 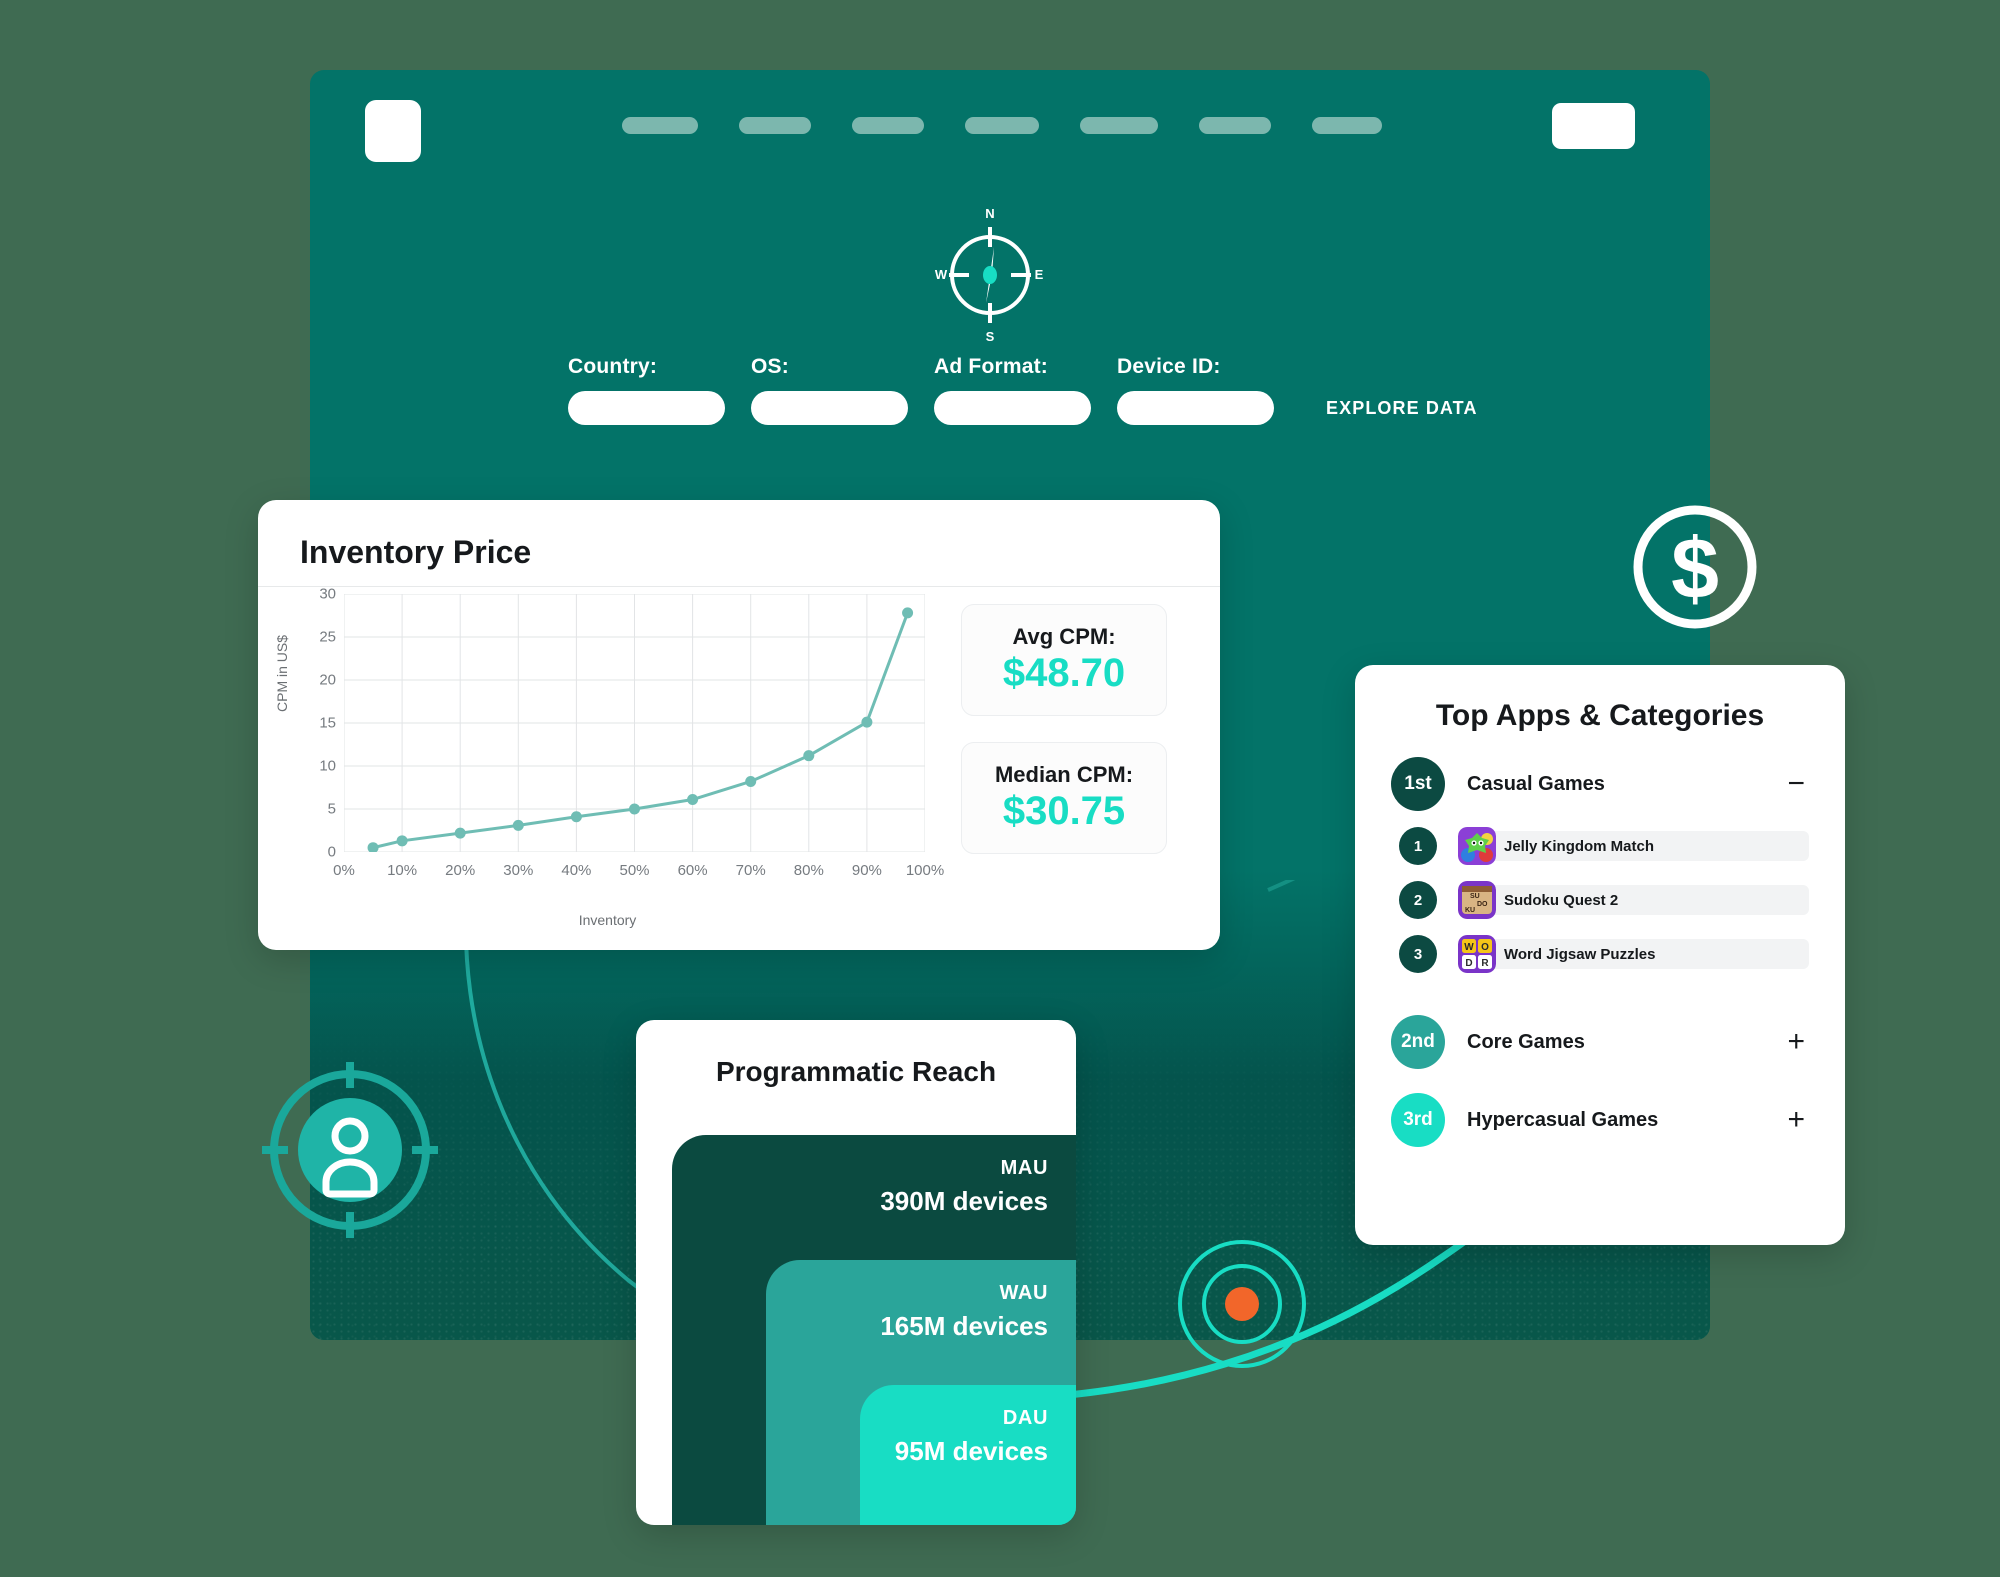 What do you see at coordinates (1469, 947) in the screenshot?
I see `svg-text: W` at bounding box center [1469, 947].